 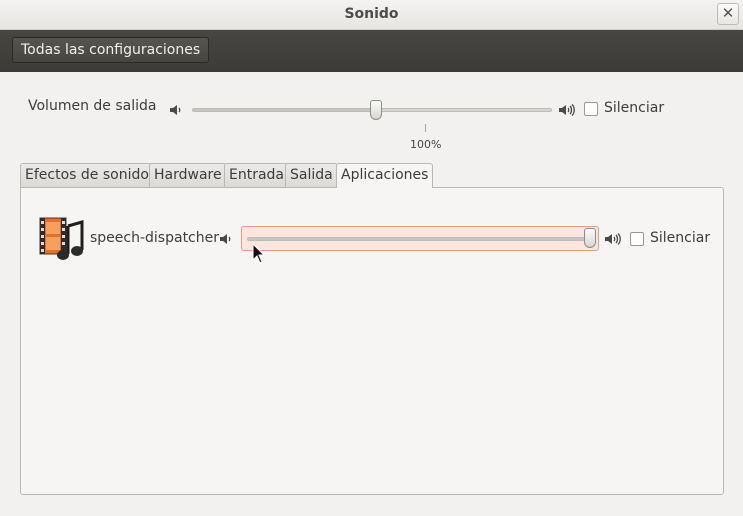 What do you see at coordinates (637, 239) in the screenshot?
I see `app-mute-checkbox` at bounding box center [637, 239].